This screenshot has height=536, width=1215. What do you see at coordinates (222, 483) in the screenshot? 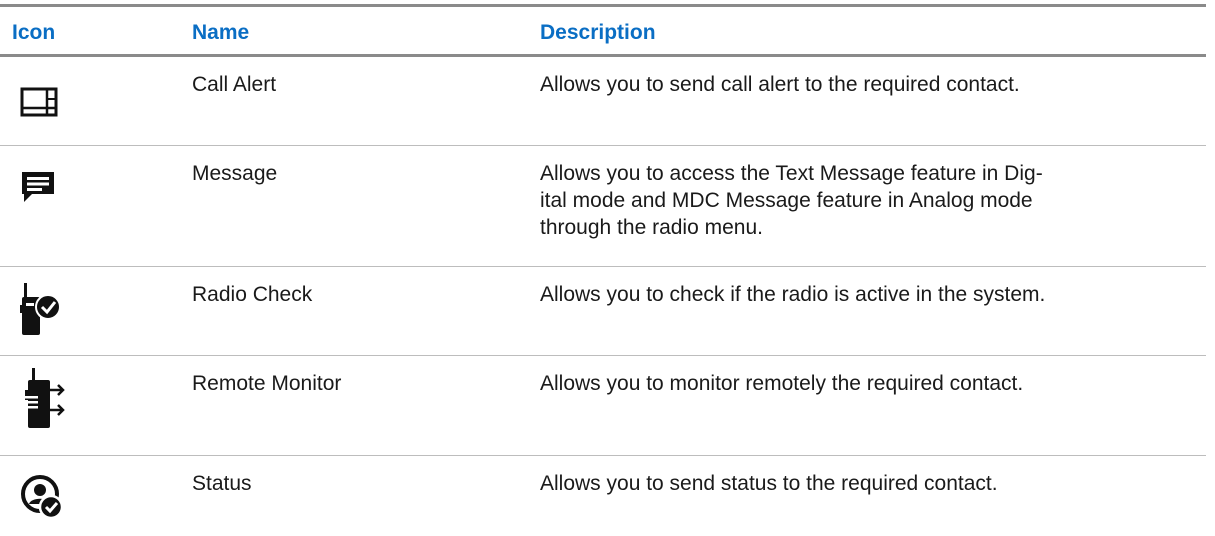
I see `row-name: Status` at bounding box center [222, 483].